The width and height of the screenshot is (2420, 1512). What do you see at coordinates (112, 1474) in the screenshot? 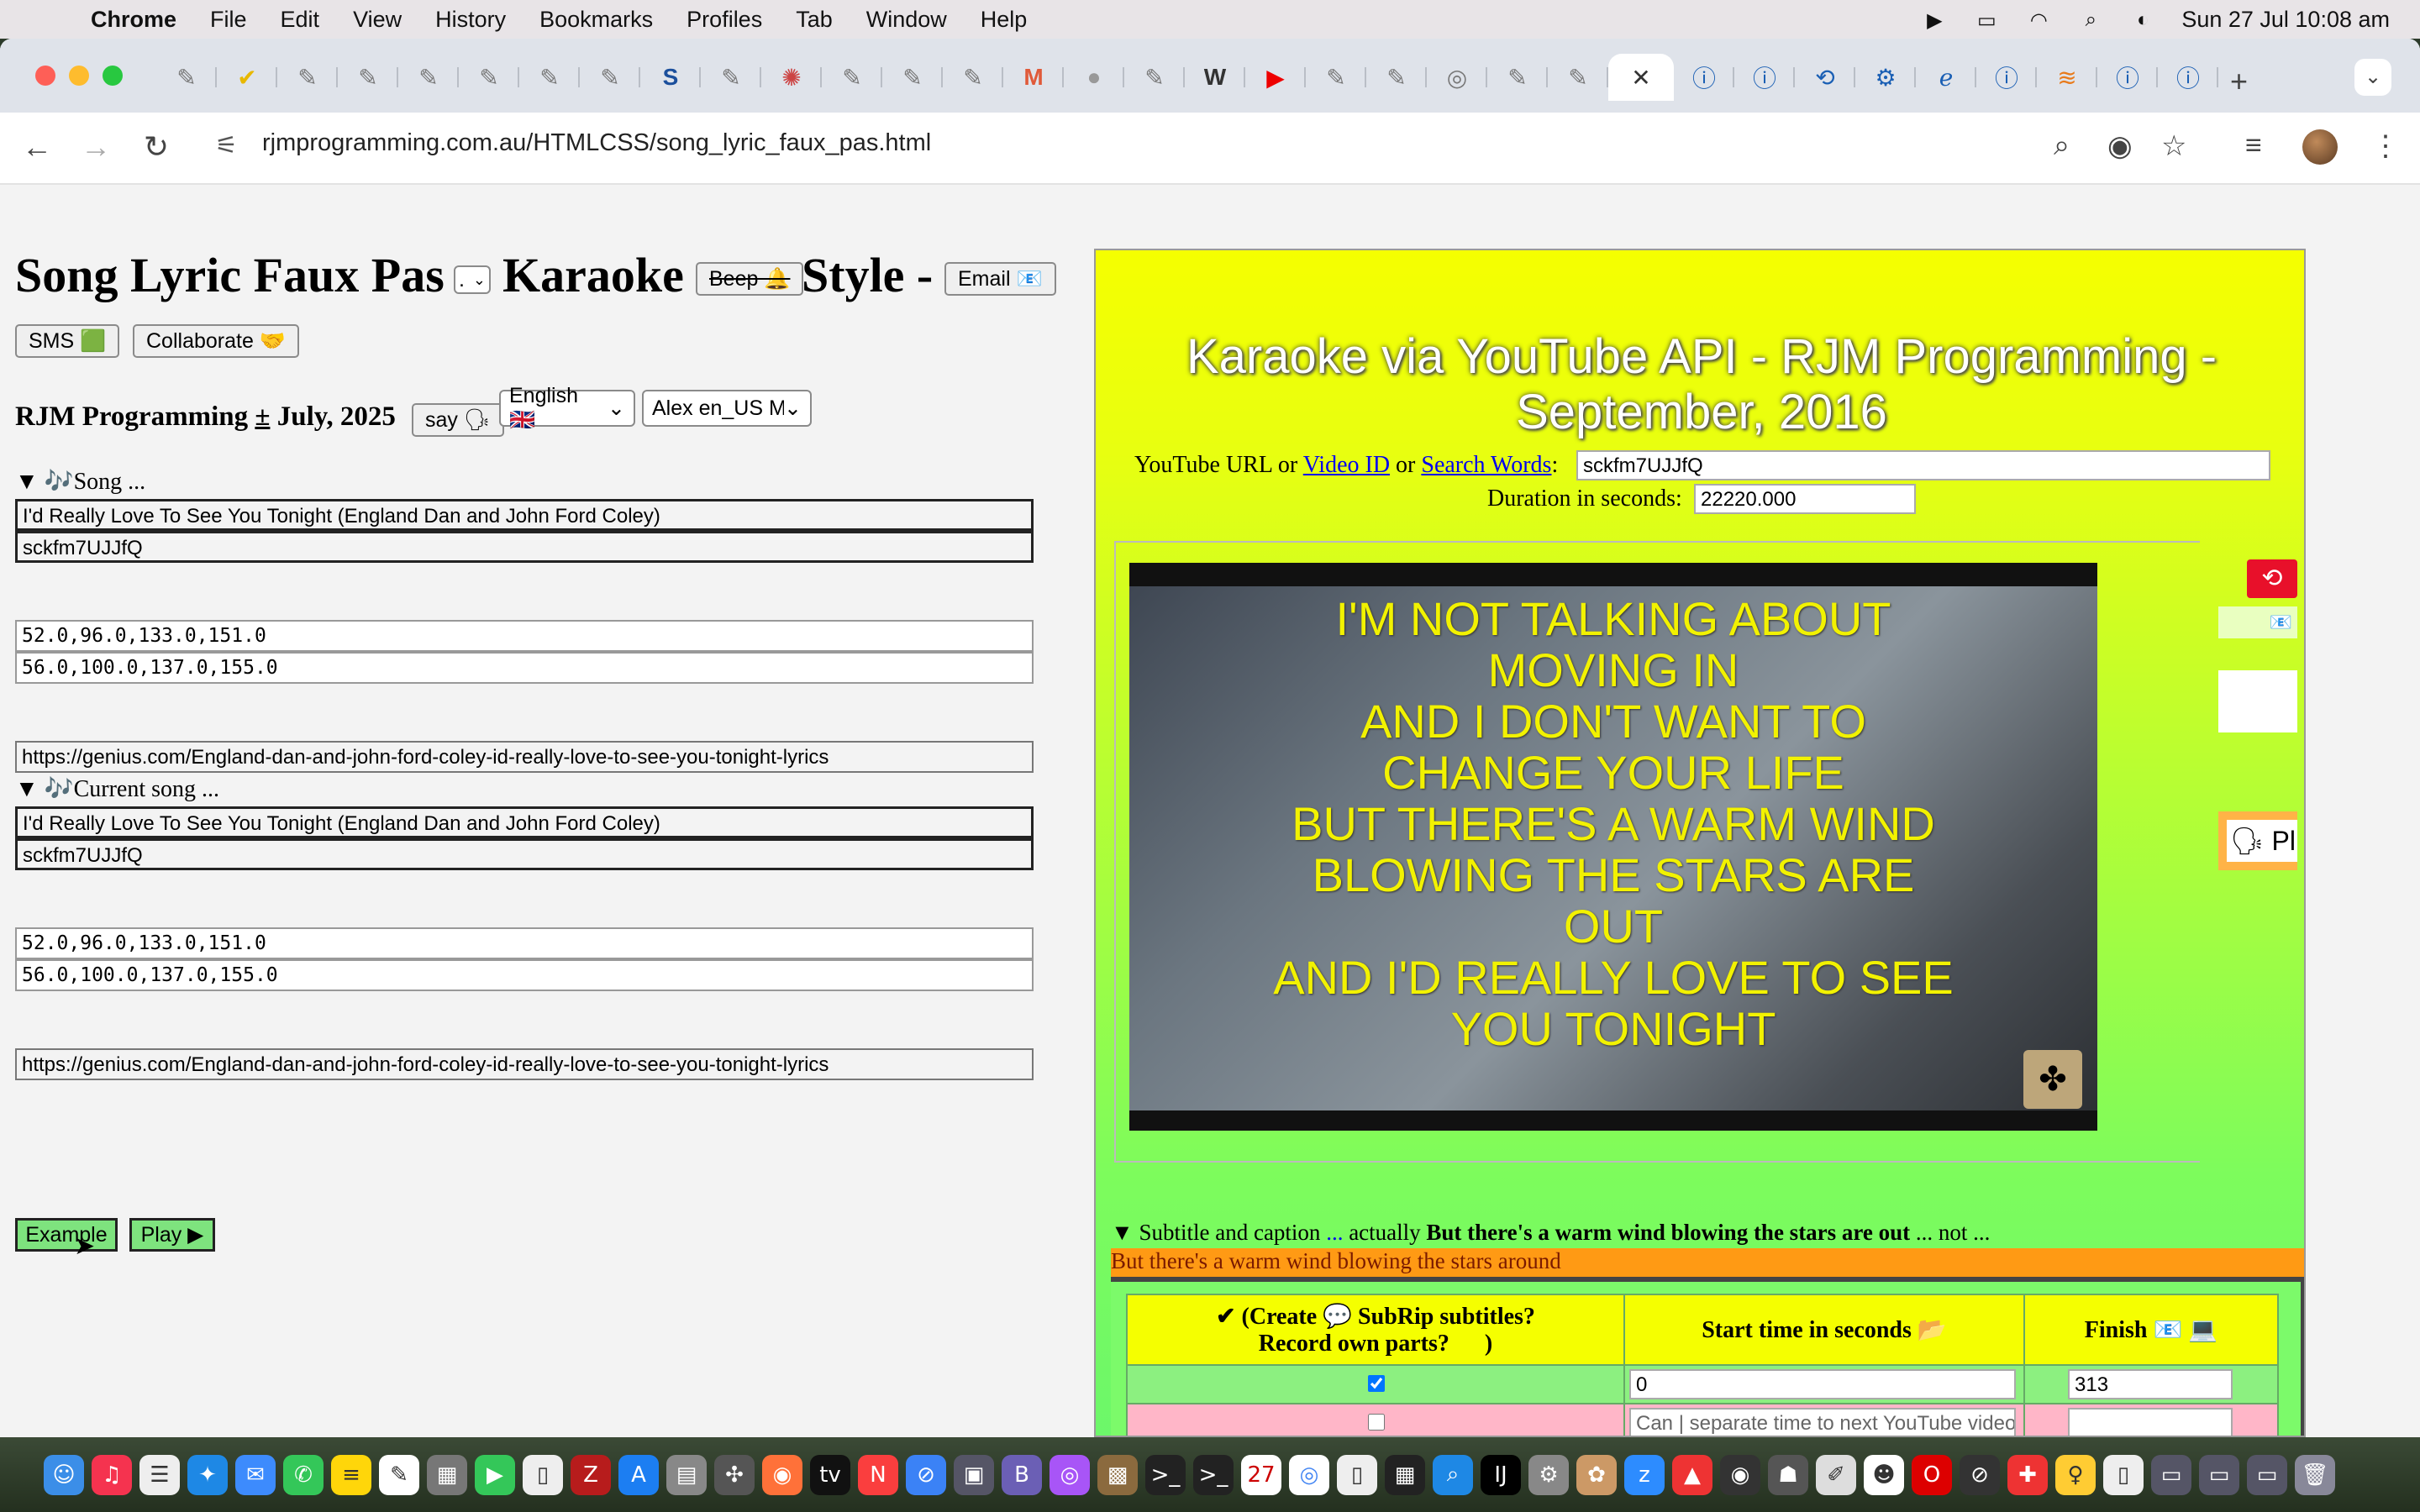
I see `music-icon: ♫` at bounding box center [112, 1474].